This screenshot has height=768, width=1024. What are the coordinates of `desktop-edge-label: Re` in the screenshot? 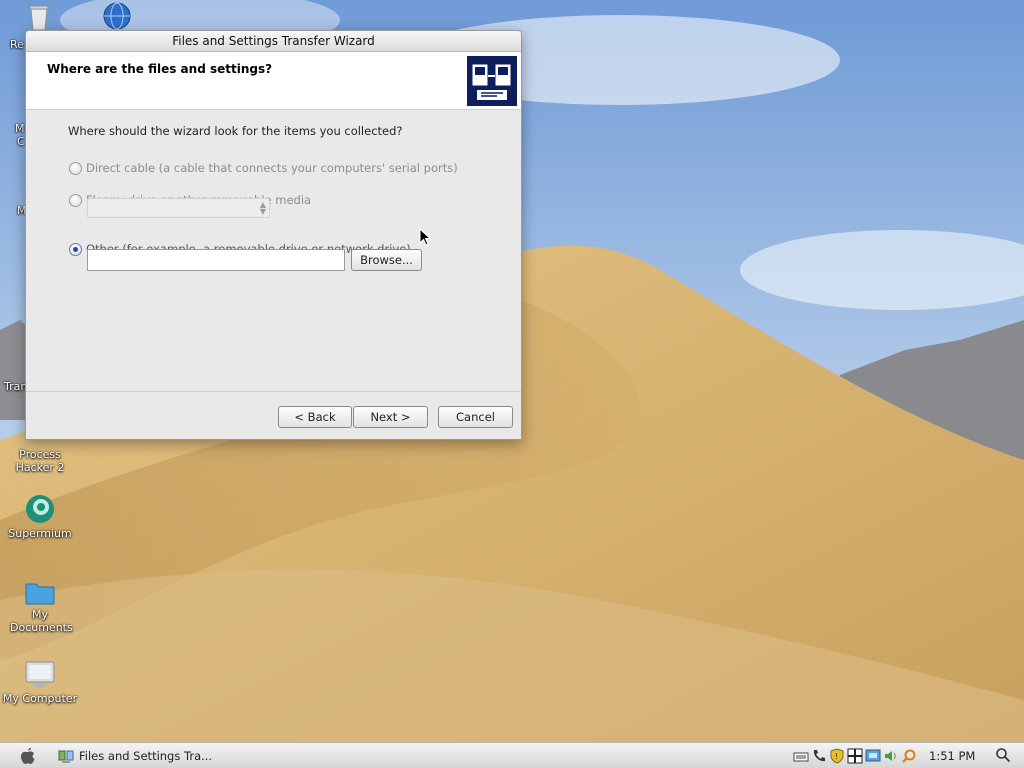 It's located at (17, 44).